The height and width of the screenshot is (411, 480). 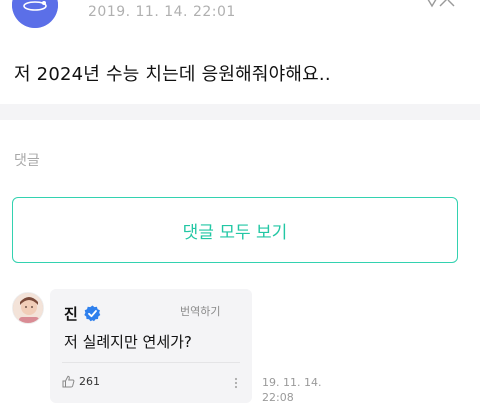 What do you see at coordinates (235, 230) in the screenshot?
I see `view-all-comments-button: 댓글 모두 보기` at bounding box center [235, 230].